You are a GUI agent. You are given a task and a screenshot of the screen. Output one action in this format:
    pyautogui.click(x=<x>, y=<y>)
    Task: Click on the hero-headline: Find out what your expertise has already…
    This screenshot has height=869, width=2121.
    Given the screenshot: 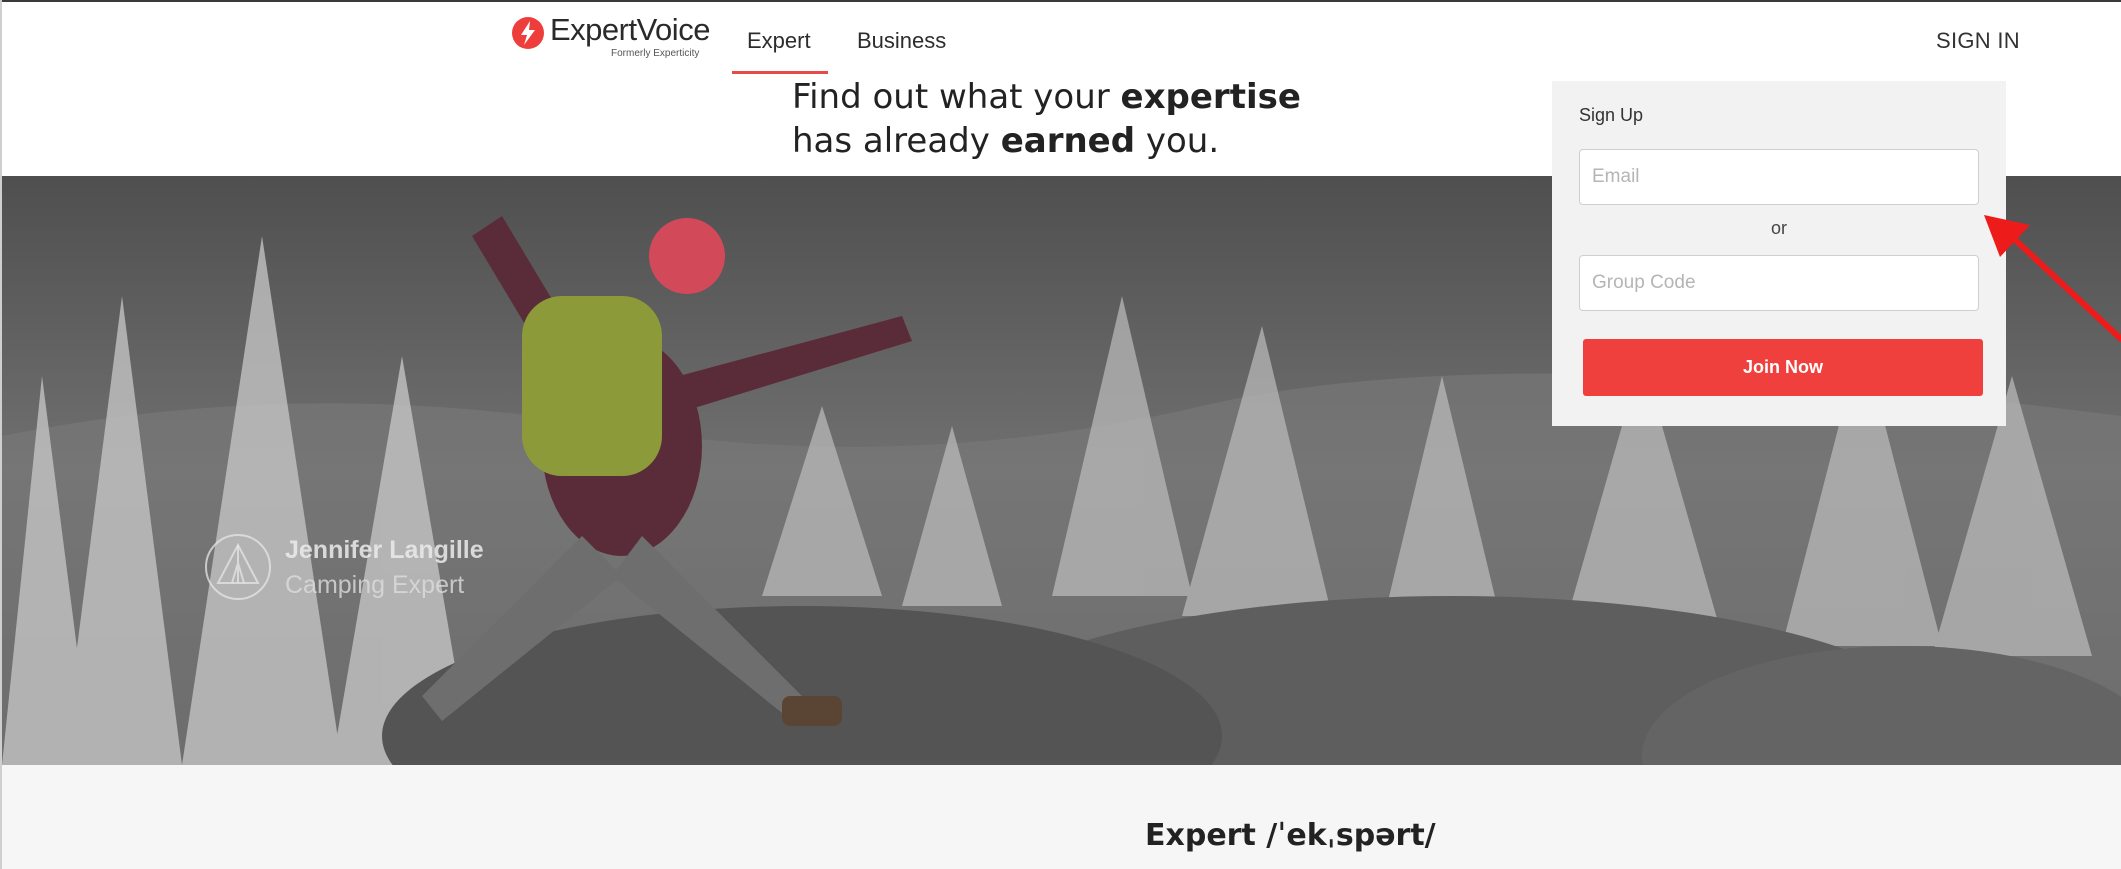 What is the action you would take?
    pyautogui.click(x=1046, y=119)
    